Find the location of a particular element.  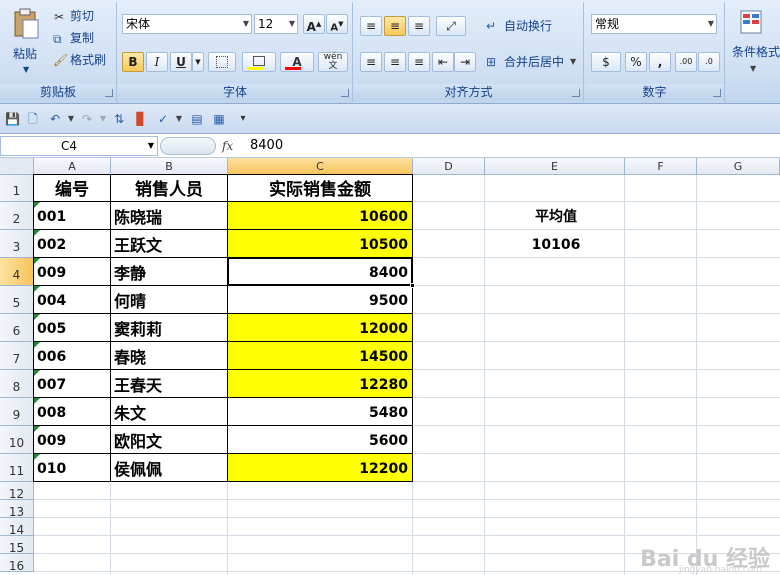

table-header-cell: 实际销售金额 is located at coordinates (320, 188).